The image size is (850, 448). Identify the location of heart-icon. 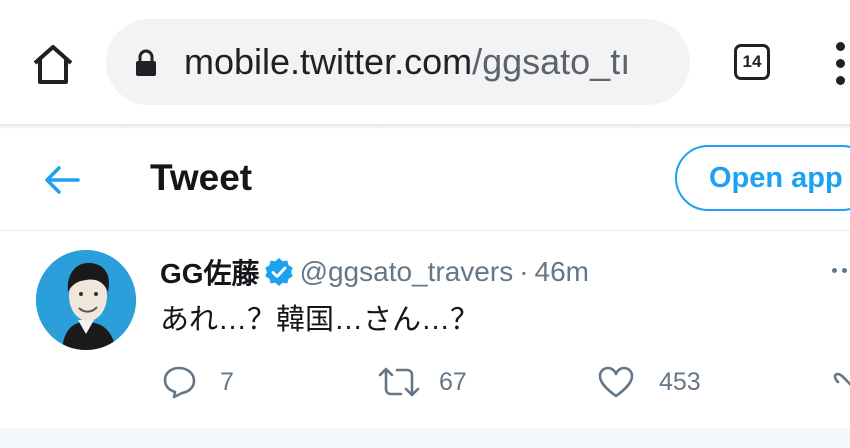
(616, 382).